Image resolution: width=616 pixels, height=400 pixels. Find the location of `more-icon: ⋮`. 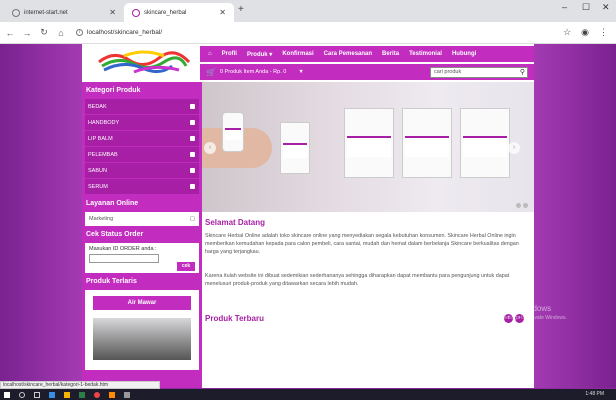

more-icon: ⋮ is located at coordinates (603, 32).